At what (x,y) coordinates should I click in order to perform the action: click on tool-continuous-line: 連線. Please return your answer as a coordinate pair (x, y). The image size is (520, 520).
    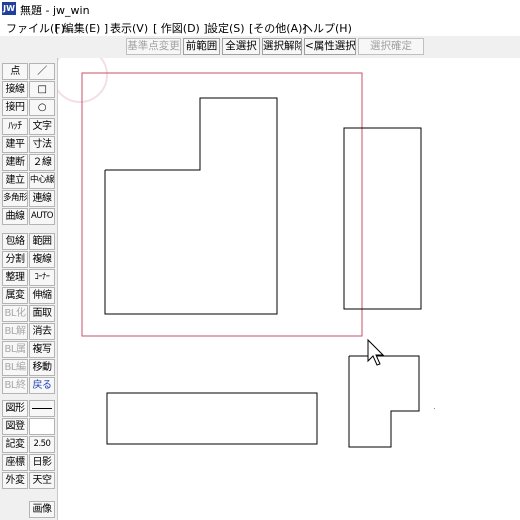
    Looking at the image, I should click on (42, 198).